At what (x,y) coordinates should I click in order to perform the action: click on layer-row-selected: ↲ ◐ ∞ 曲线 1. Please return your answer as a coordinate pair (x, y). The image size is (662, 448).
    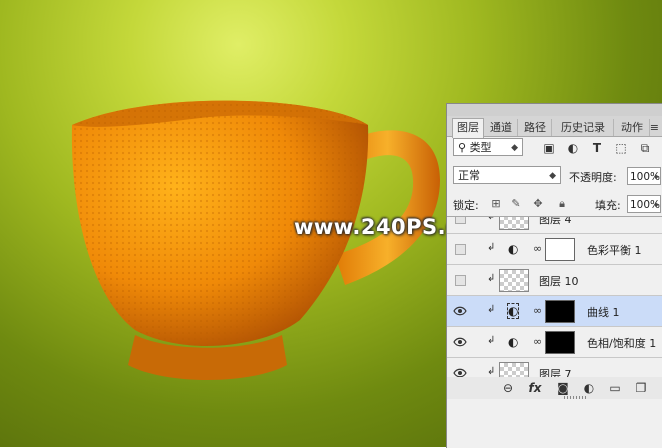
    Looking at the image, I should click on (554, 311).